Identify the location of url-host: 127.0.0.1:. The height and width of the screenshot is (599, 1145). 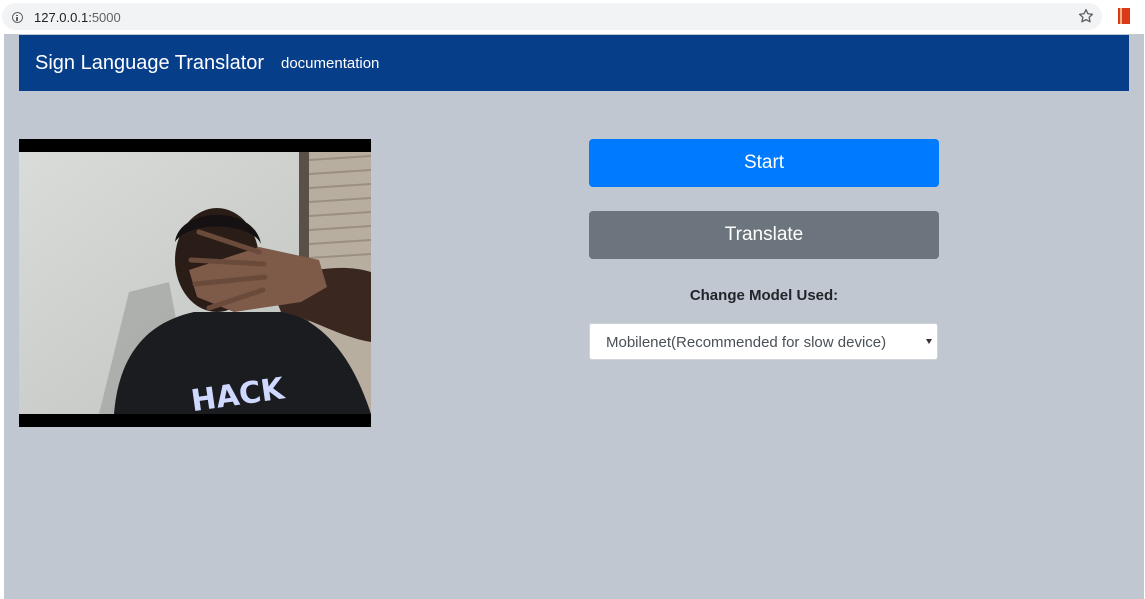
(63, 17).